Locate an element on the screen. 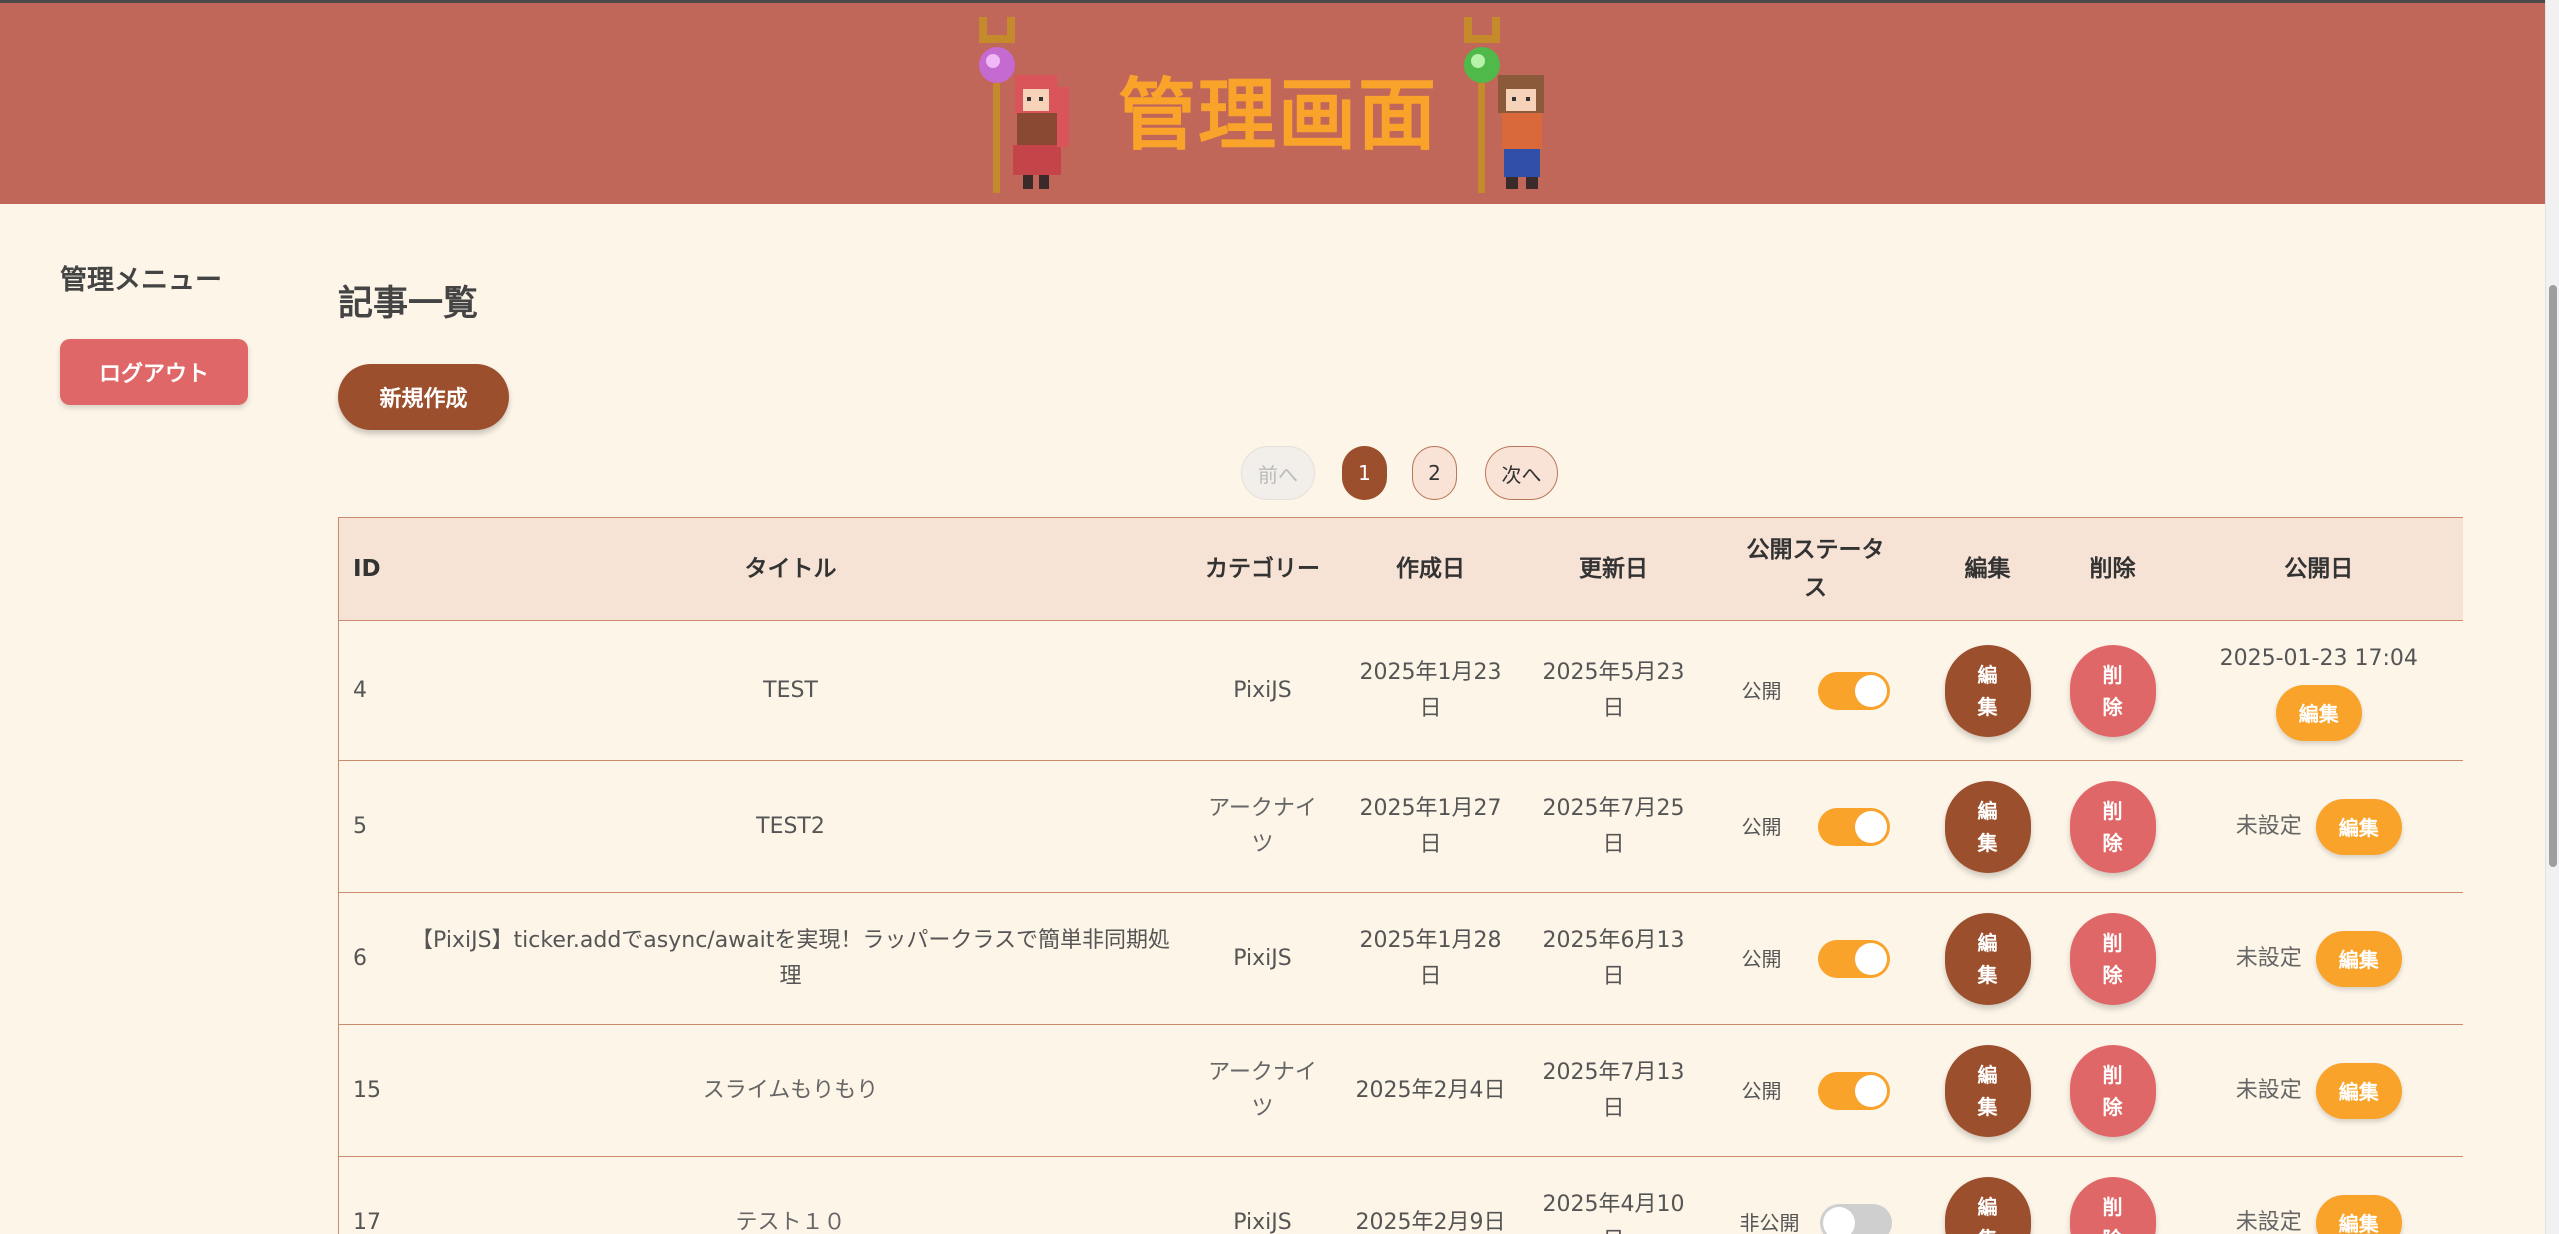 The width and height of the screenshot is (2559, 1234). cell-created: 2025年1月23日 is located at coordinates (1430, 690).